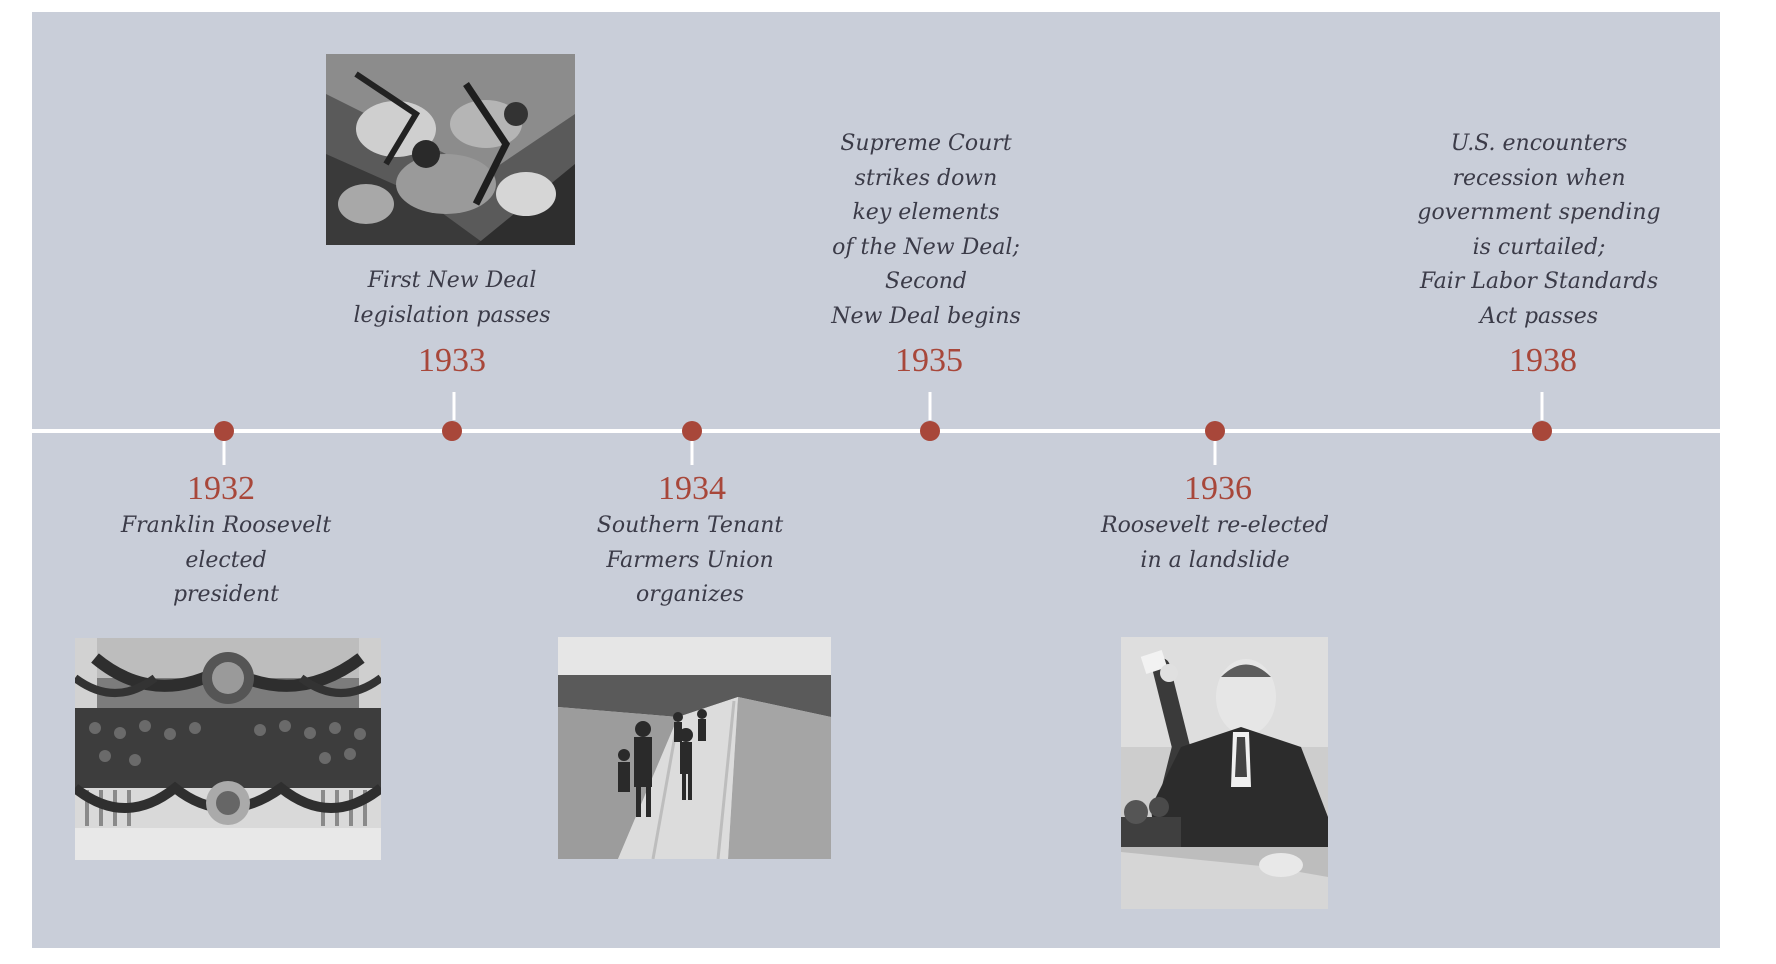 This screenshot has width=1776, height=964. Describe the element at coordinates (1215, 543) in the screenshot. I see `caption-1936: Roosevelt re-elected in a landslide` at that location.